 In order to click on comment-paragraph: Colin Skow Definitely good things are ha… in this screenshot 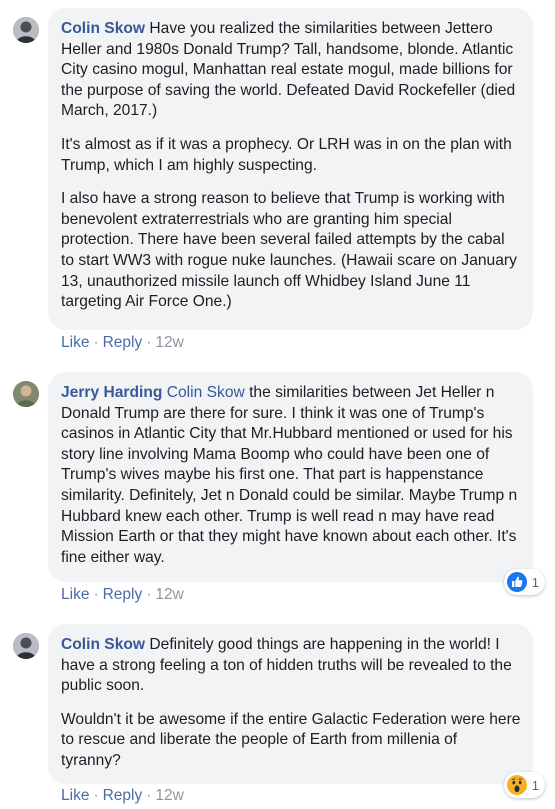, I will do `click(286, 665)`.